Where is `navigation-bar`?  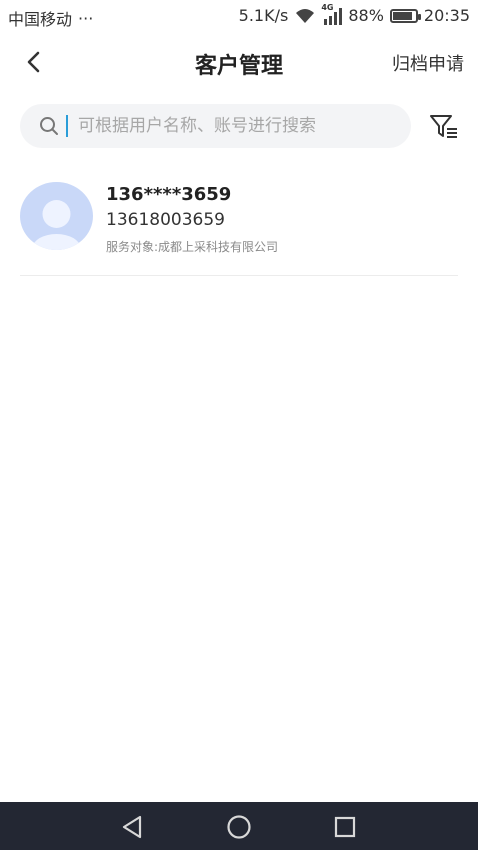
navigation-bar is located at coordinates (239, 826).